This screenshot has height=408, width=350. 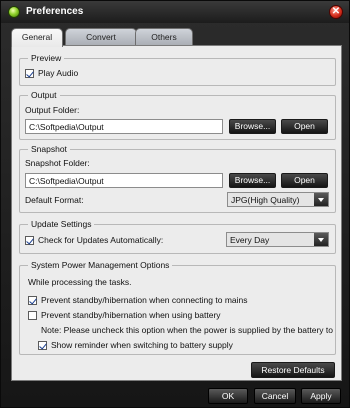 What do you see at coordinates (32, 315) in the screenshot?
I see `prevent-battery-checkbox` at bounding box center [32, 315].